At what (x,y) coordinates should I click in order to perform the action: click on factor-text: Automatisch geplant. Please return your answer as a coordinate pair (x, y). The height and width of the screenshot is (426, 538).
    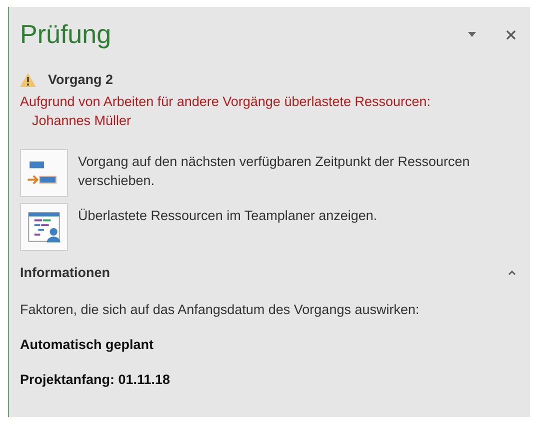
    Looking at the image, I should click on (87, 344).